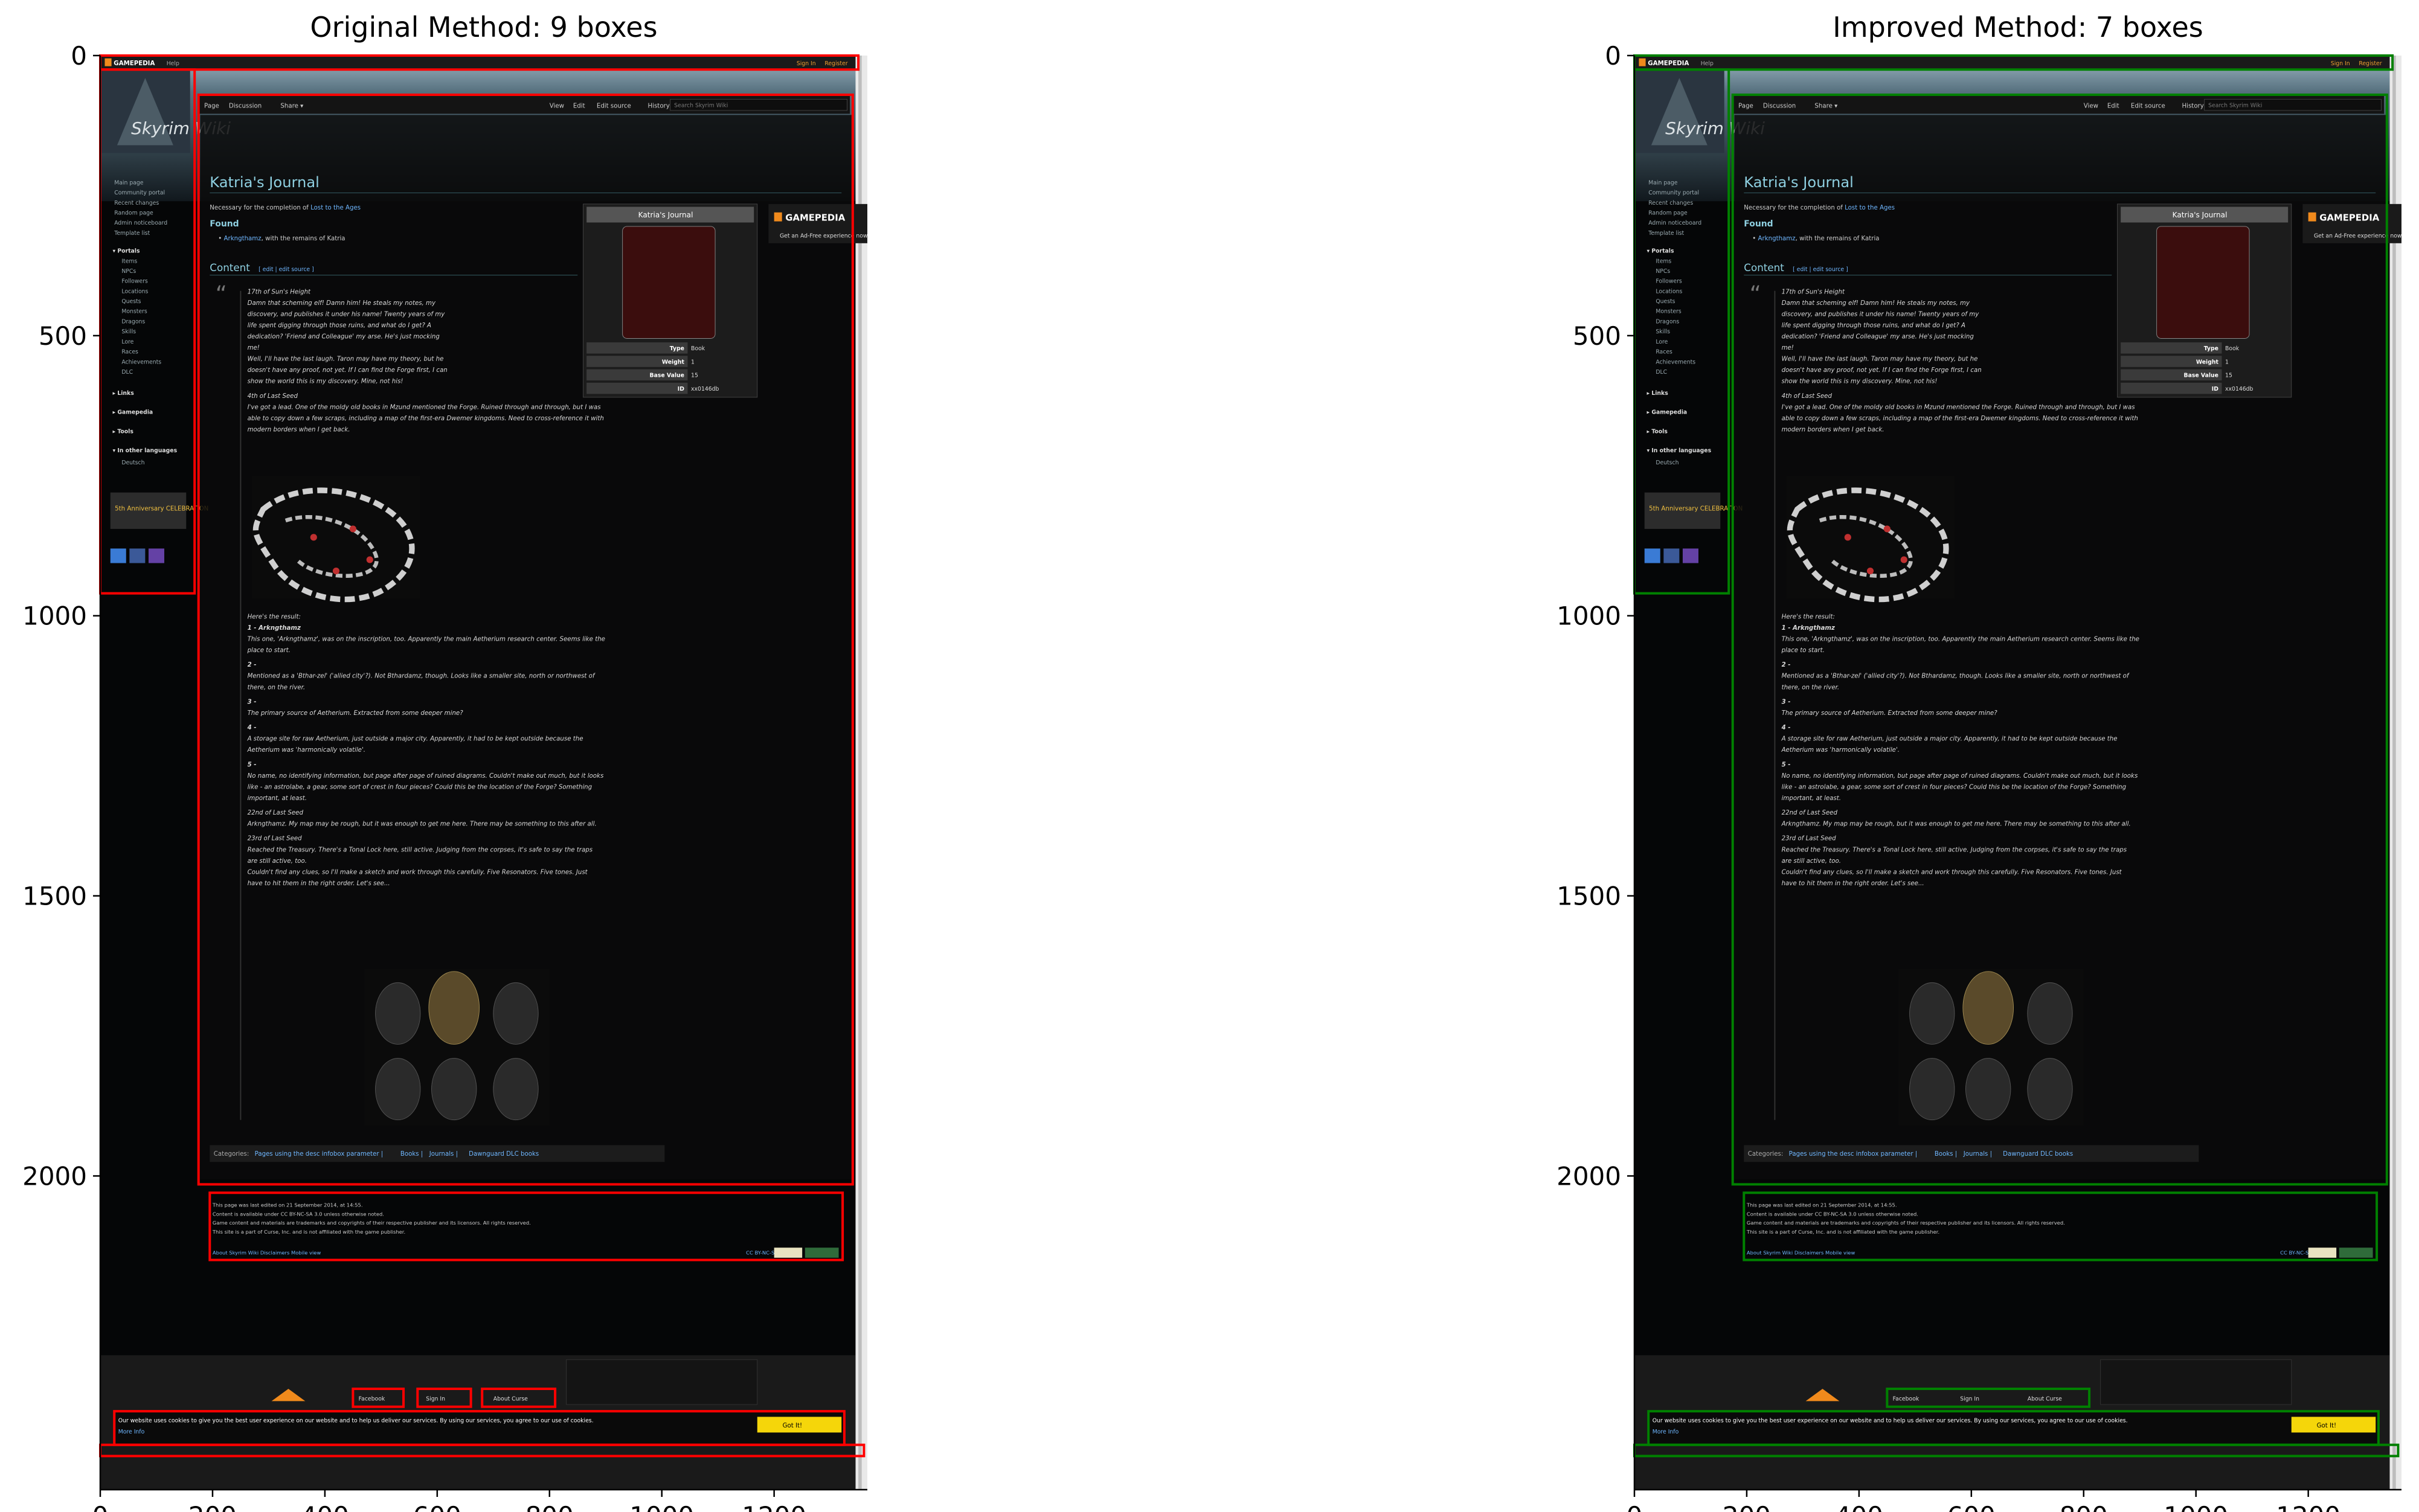  I want to click on svg-text: Monsters, so click(1669, 312).